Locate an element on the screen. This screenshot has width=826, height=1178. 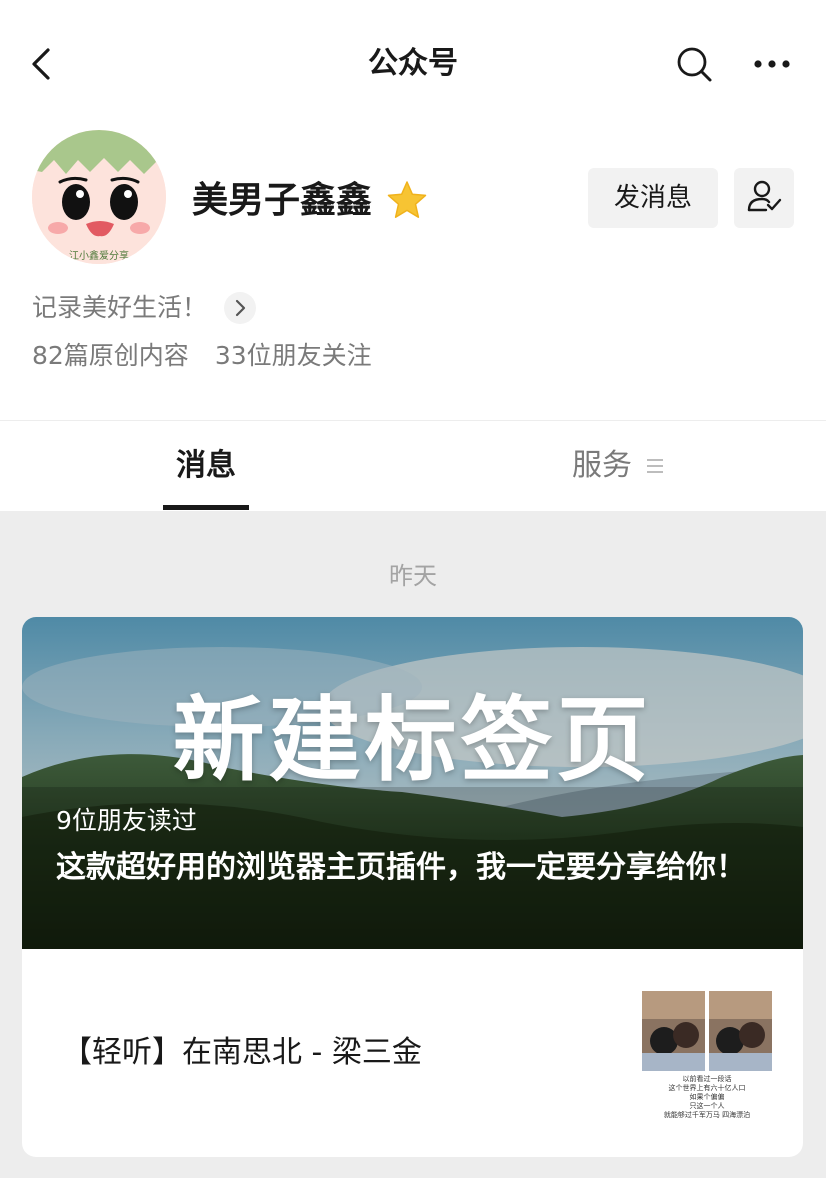
cartoon-face-icon is located at coordinates (99, 197).